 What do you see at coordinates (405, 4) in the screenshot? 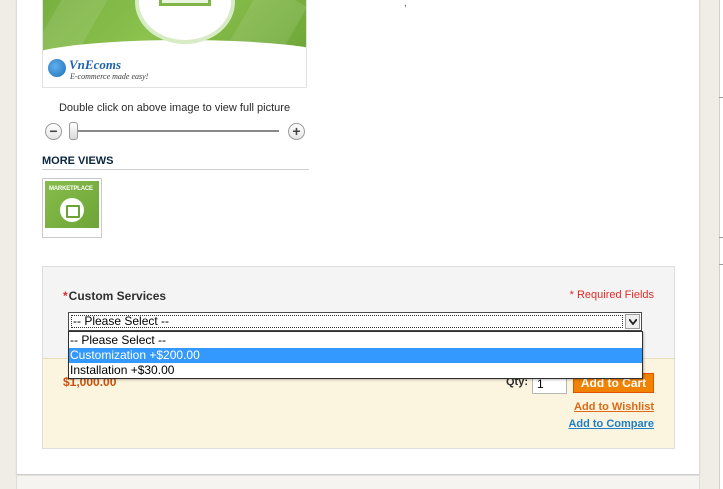
I see `truncated-text-marker: ,` at bounding box center [405, 4].